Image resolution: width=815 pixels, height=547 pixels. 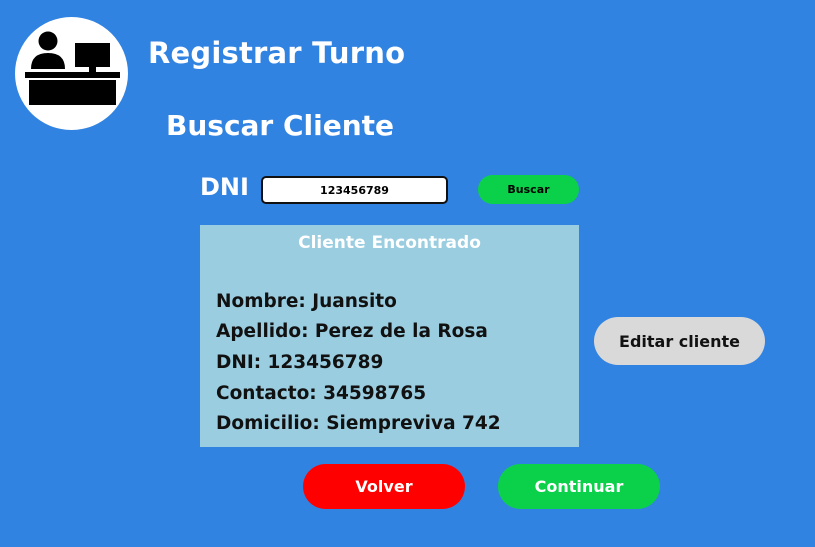 What do you see at coordinates (300, 362) in the screenshot?
I see `client-dni: DNI: 123456789` at bounding box center [300, 362].